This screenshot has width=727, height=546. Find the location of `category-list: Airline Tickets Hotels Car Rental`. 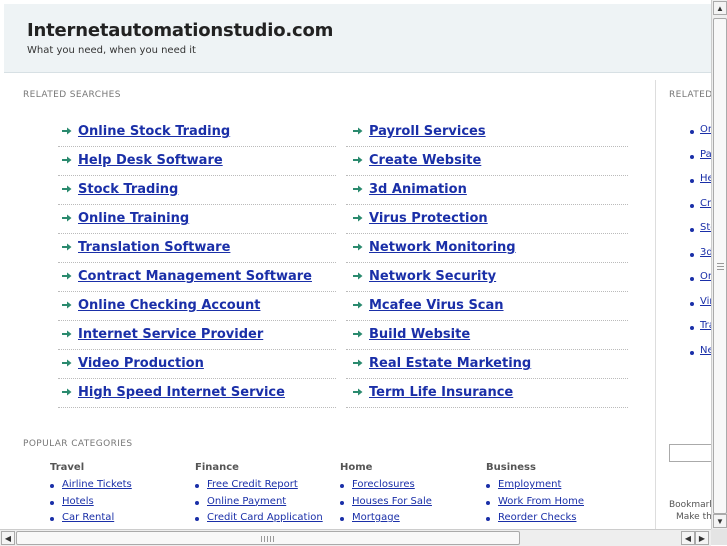

category-list: Airline Tickets Hotels Car Rental is located at coordinates (91, 504).